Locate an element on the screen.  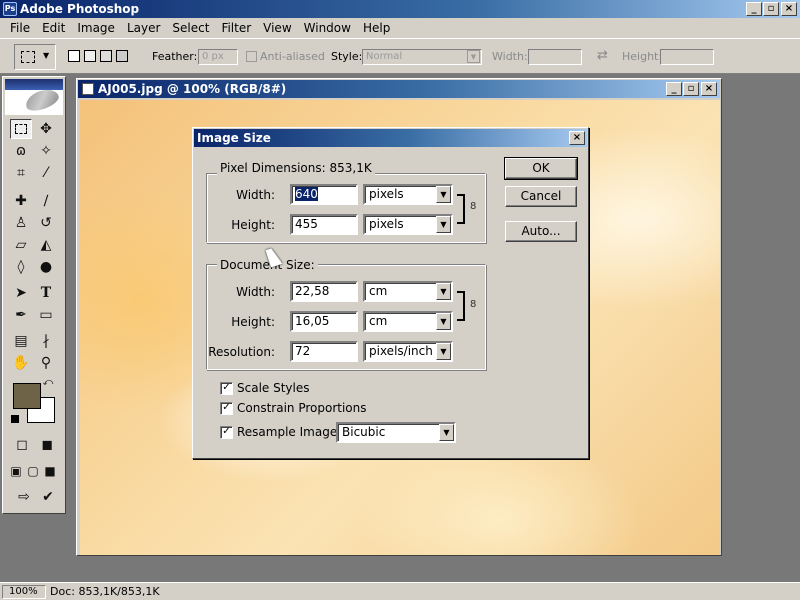
pixel-width-input: 640 is located at coordinates (324, 194).